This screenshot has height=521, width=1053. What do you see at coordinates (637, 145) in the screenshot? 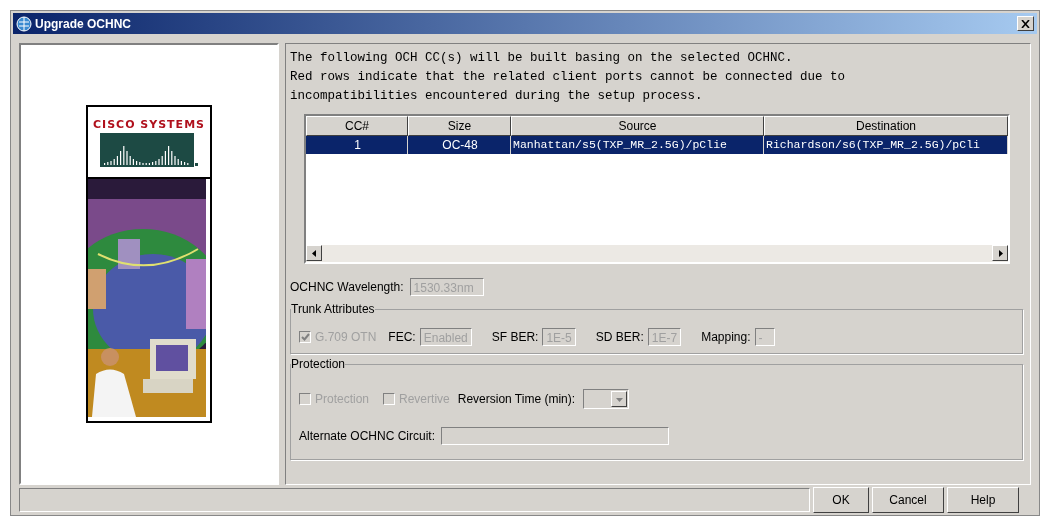
I see `table-cell: Manhattan/s5(TXP_MR_2.5G)/pClie` at bounding box center [637, 145].